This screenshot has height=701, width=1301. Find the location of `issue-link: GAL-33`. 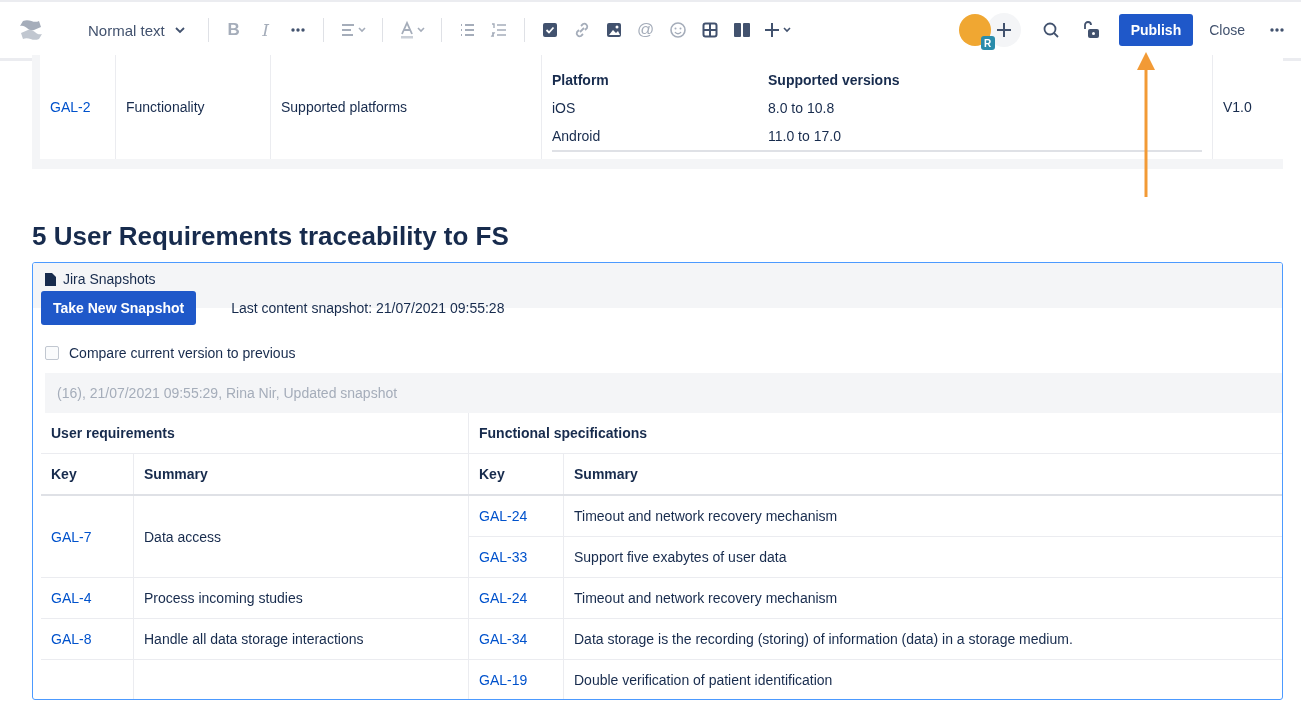

issue-link: GAL-33 is located at coordinates (503, 557).